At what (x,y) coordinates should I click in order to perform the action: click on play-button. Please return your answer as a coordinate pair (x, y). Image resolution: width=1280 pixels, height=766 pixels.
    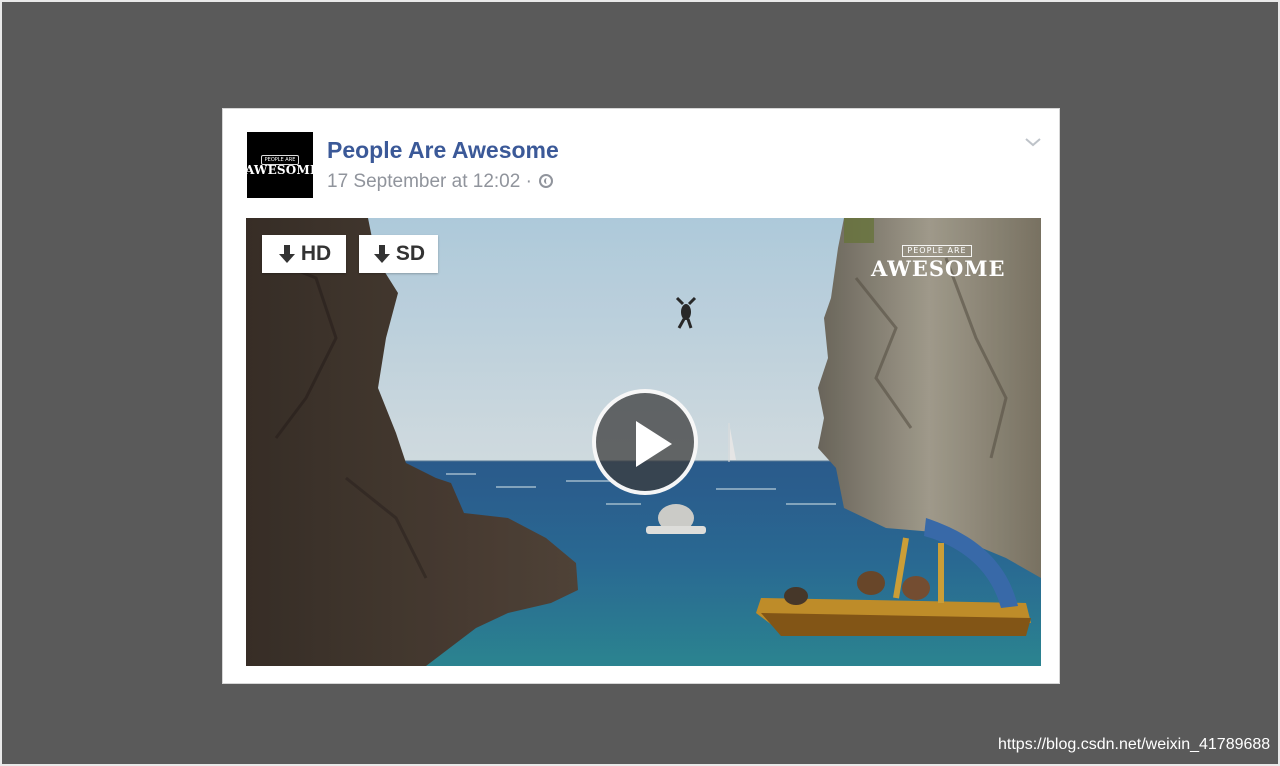
    Looking at the image, I should click on (645, 442).